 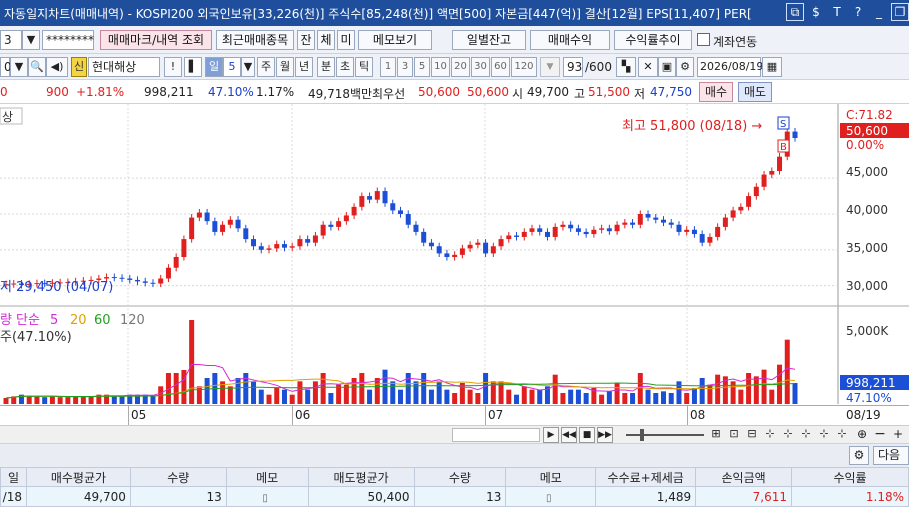 I want to click on col-date: 일, so click(x=13, y=477).